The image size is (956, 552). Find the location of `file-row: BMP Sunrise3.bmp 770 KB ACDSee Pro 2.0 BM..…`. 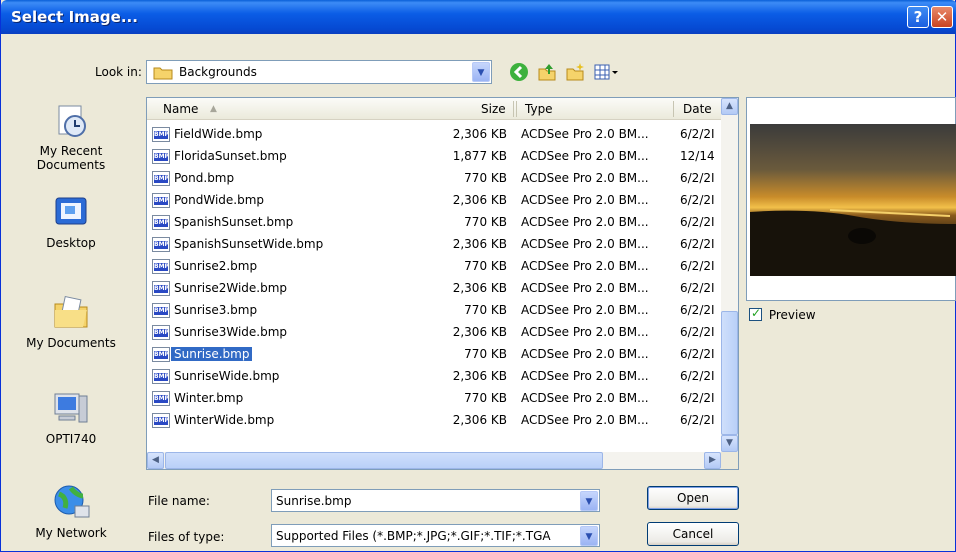

file-row: BMP Sunrise3.bmp 770 KB ACDSee Pro 2.0 BM..… is located at coordinates (434, 311).